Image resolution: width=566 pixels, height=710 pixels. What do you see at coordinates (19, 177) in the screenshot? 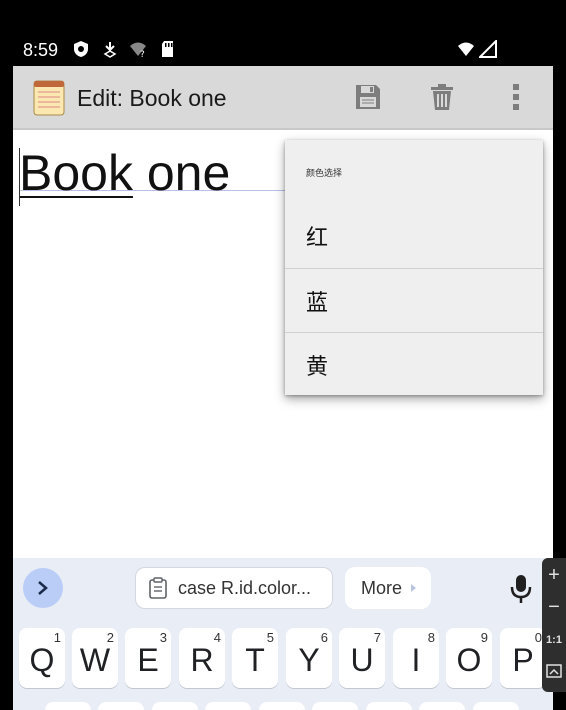
I see `text-caret` at bounding box center [19, 177].